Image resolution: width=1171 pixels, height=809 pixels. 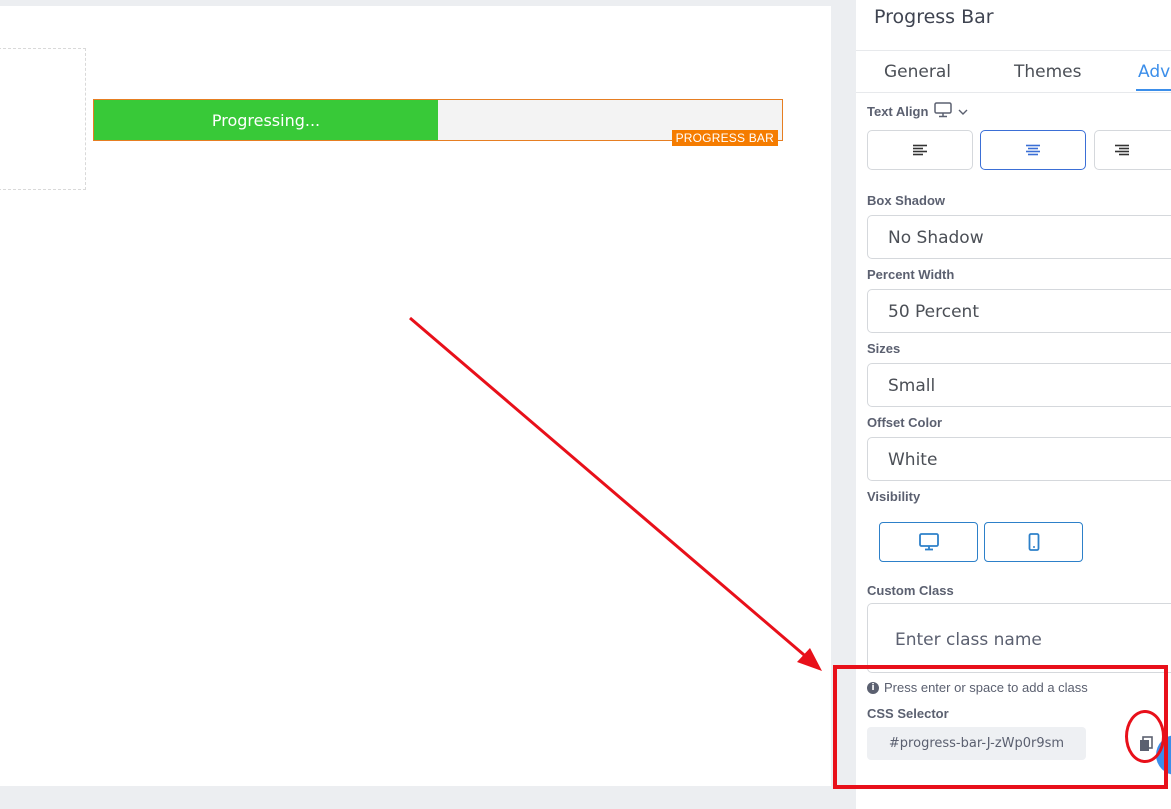 I want to click on visibility-desktop-button, so click(x=928, y=542).